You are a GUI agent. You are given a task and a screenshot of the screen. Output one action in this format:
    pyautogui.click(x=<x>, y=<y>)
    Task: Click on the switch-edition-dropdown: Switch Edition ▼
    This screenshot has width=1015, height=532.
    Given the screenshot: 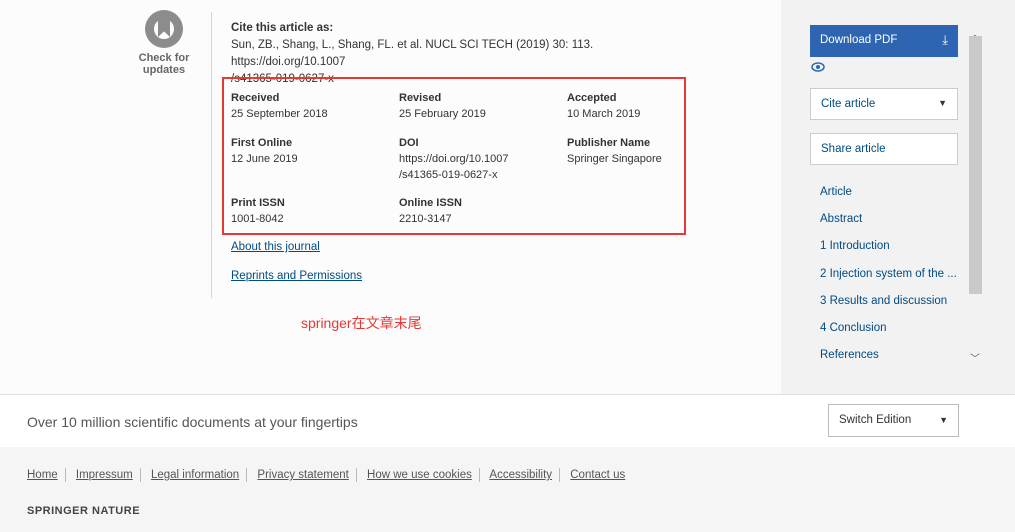 What is the action you would take?
    pyautogui.click(x=893, y=420)
    